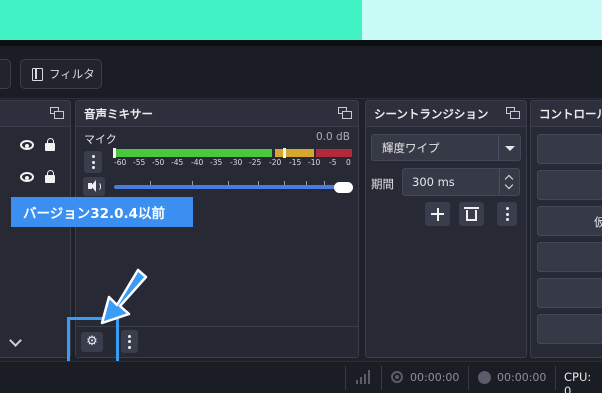 The image size is (602, 393). Describe the element at coordinates (100, 139) in the screenshot. I see `track-name: マイク` at that location.